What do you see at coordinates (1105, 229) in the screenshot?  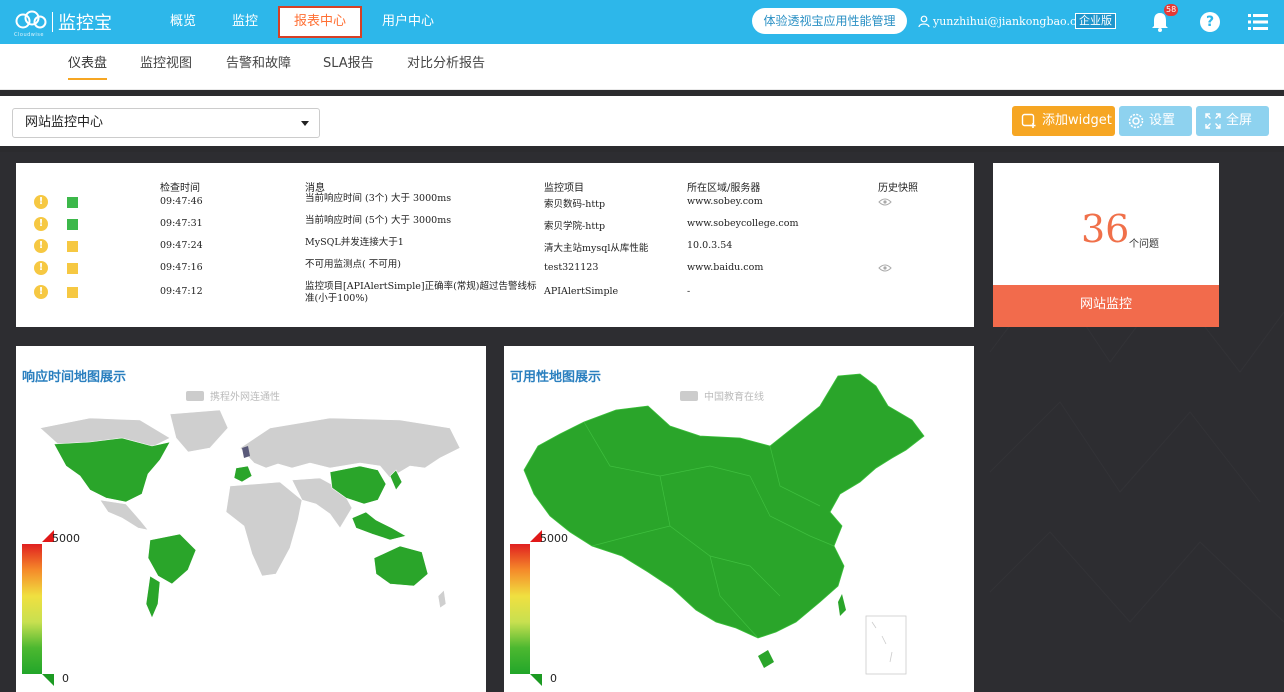 I see `issues-count: 36` at bounding box center [1105, 229].